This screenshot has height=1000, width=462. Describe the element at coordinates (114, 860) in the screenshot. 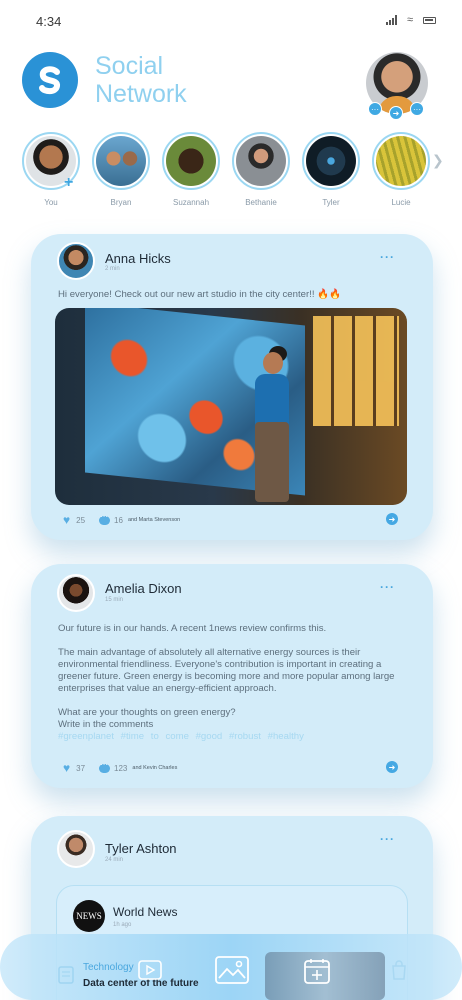

I see `post-time: 24 min` at that location.